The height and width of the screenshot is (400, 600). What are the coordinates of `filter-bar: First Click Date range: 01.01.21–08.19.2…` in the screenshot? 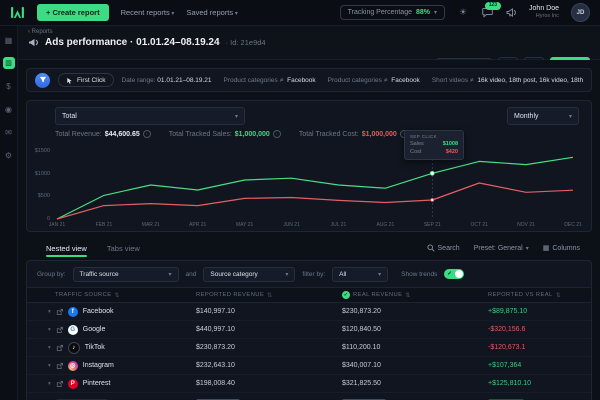 It's located at (309, 80).